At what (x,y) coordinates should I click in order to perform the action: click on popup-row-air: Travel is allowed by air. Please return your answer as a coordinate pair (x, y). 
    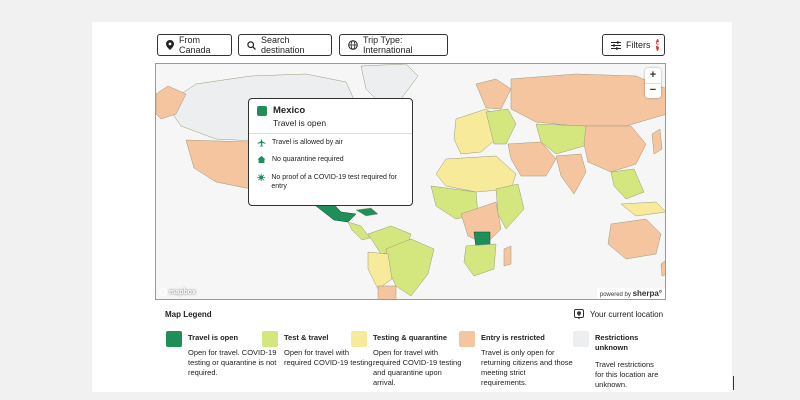
    Looking at the image, I should click on (330, 142).